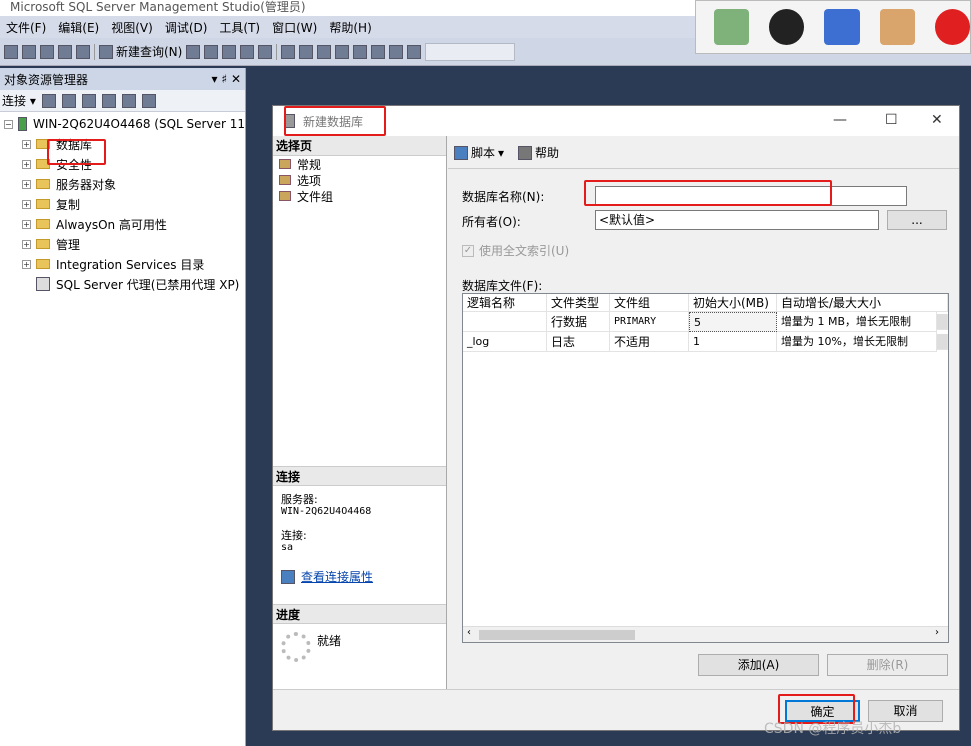 The image size is (971, 746). Describe the element at coordinates (557, 635) in the screenshot. I see `scroll-thumb` at that location.